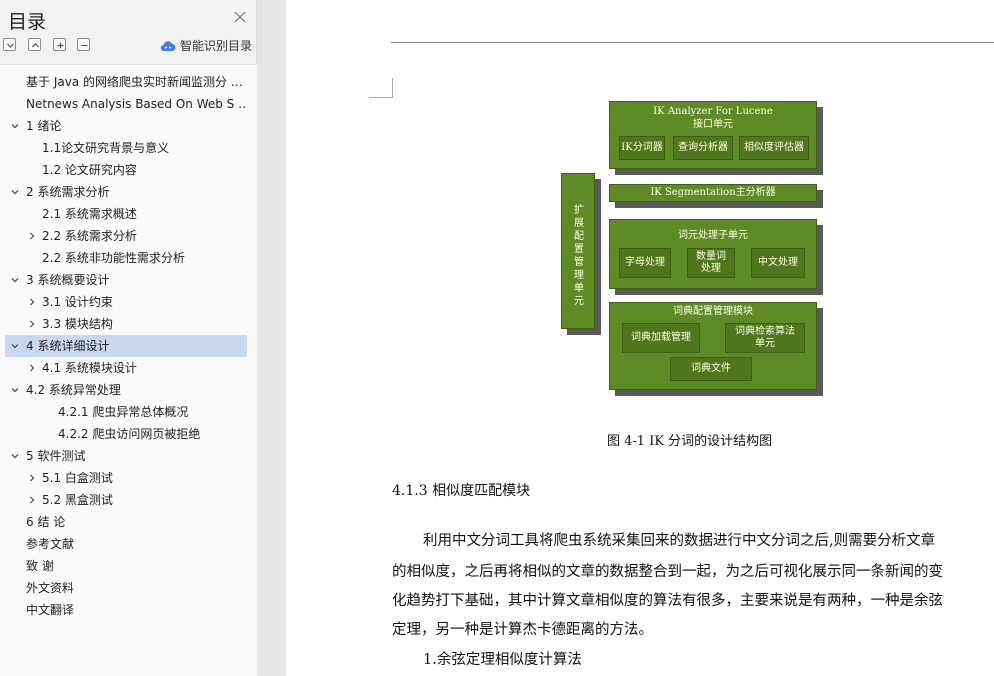  What do you see at coordinates (68, 346) in the screenshot?
I see `toc-item-label: 4 系统详细设计` at bounding box center [68, 346].